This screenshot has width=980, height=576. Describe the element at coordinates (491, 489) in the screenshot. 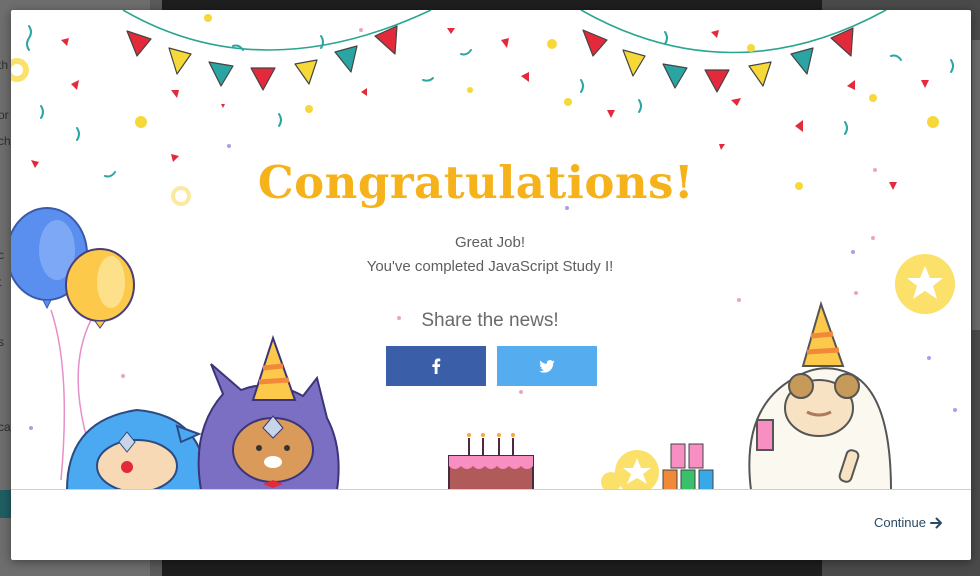

I see `footer-divider` at that location.